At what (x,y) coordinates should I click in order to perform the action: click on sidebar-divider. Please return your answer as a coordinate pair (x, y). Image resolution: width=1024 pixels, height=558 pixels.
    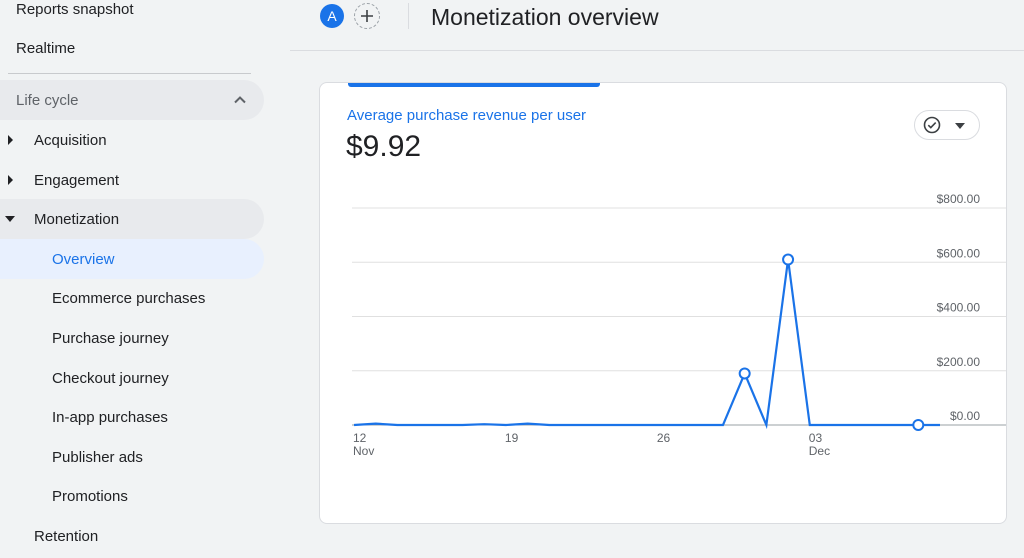
    Looking at the image, I should click on (129, 73).